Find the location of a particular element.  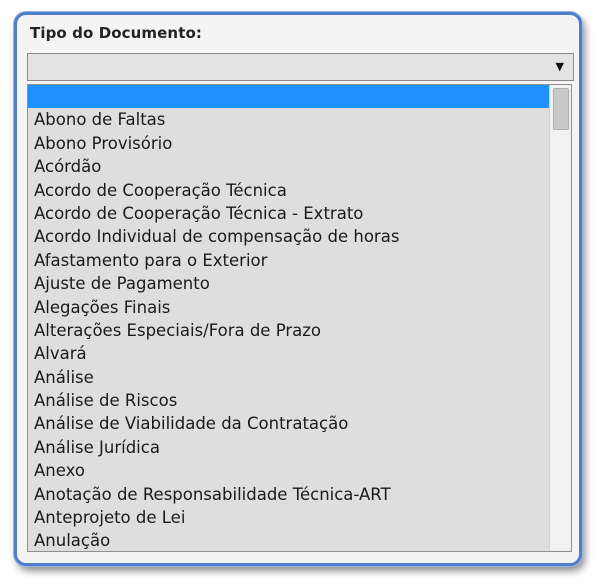

dropdown-option: Anexo is located at coordinates (289, 470).